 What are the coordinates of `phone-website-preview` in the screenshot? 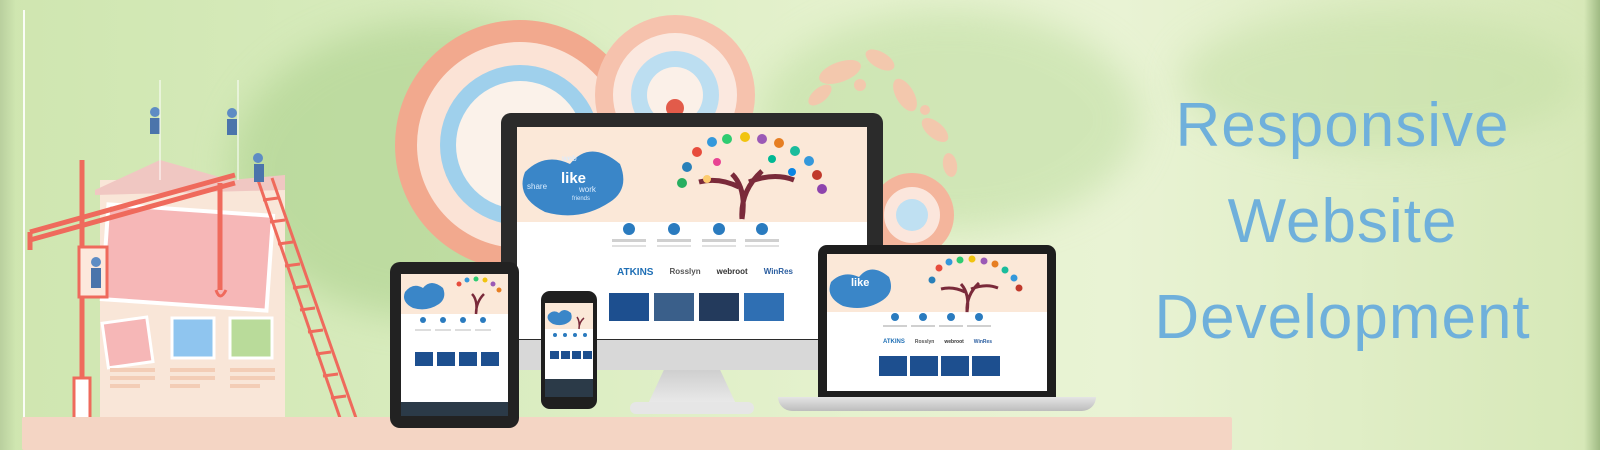 It's located at (569, 350).